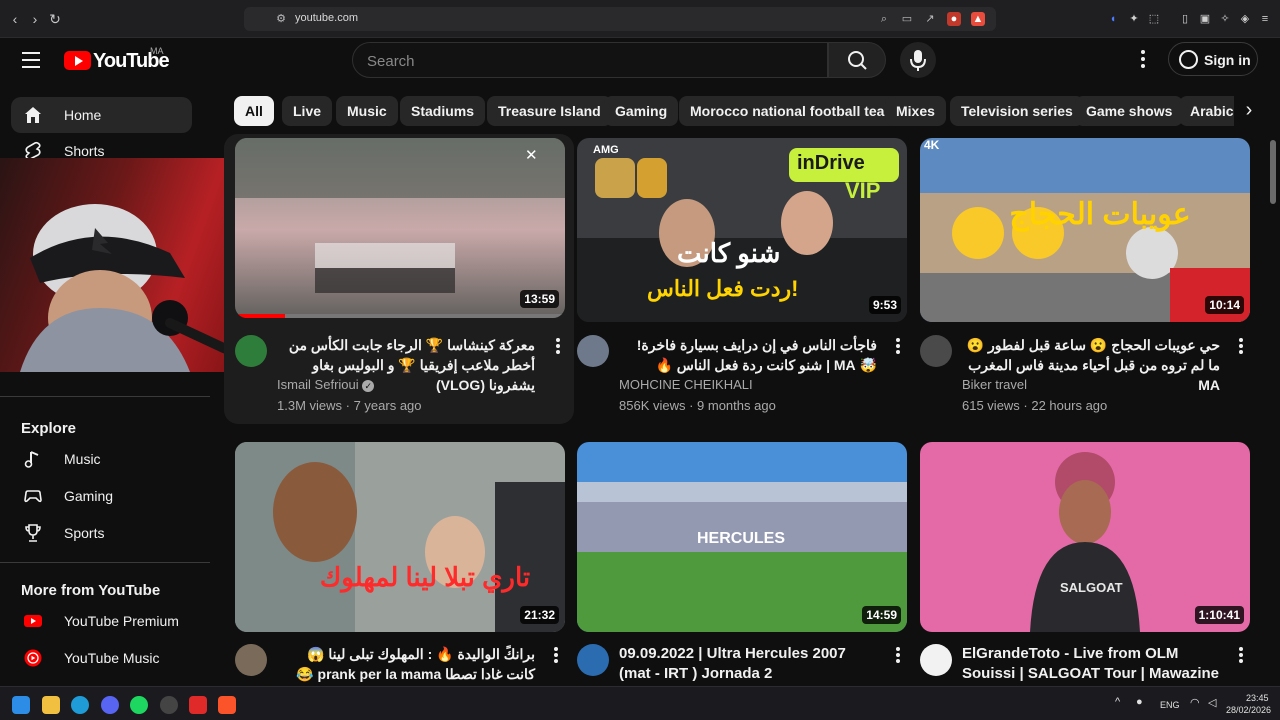 The width and height of the screenshot is (1280, 720). I want to click on windows-taskbar: ^ ● ENG ◠ ◁ 23:45 28/02/2026, so click(640, 703).